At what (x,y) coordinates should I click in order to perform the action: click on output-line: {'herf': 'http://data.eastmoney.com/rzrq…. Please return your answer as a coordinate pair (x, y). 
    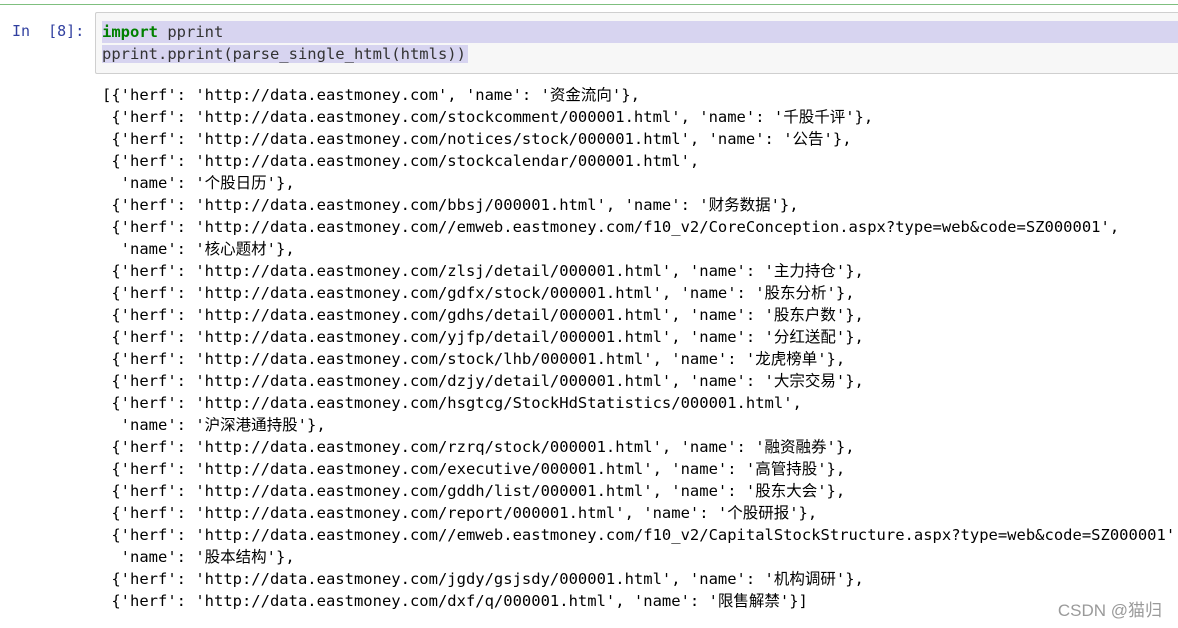
    Looking at the image, I should click on (478, 447).